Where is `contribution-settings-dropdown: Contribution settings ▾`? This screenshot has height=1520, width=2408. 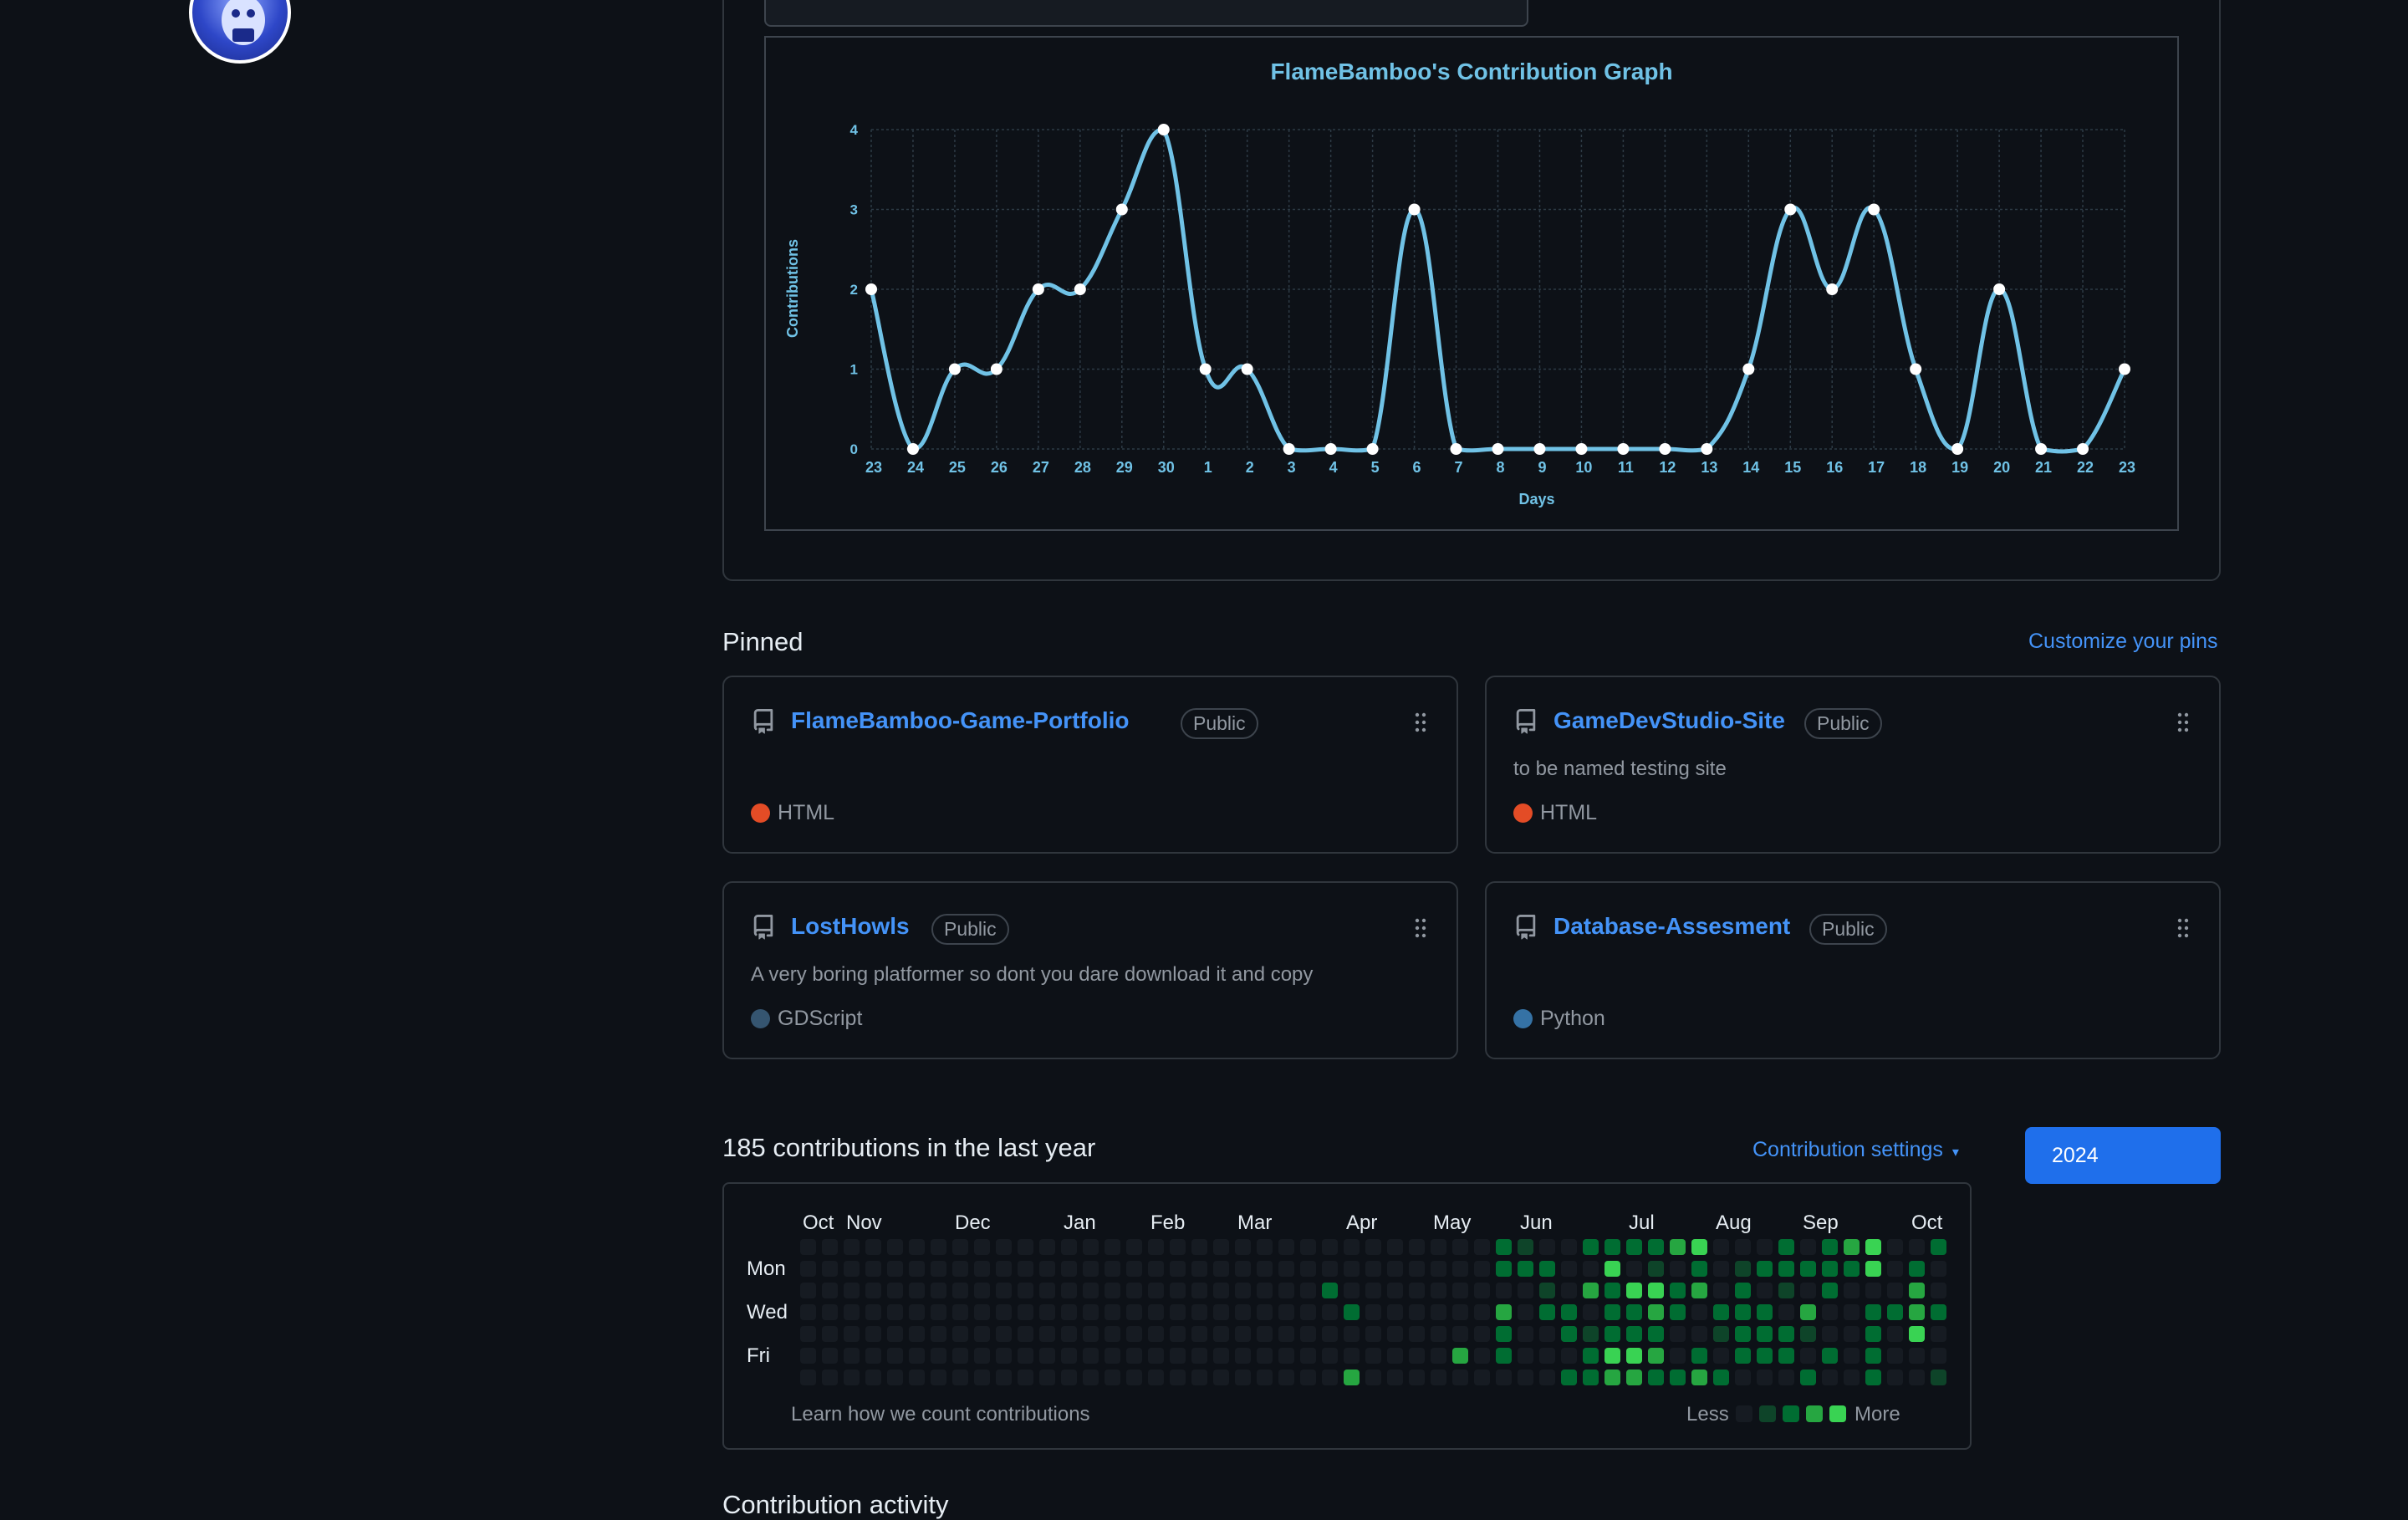 contribution-settings-dropdown: Contribution settings ▾ is located at coordinates (1856, 1150).